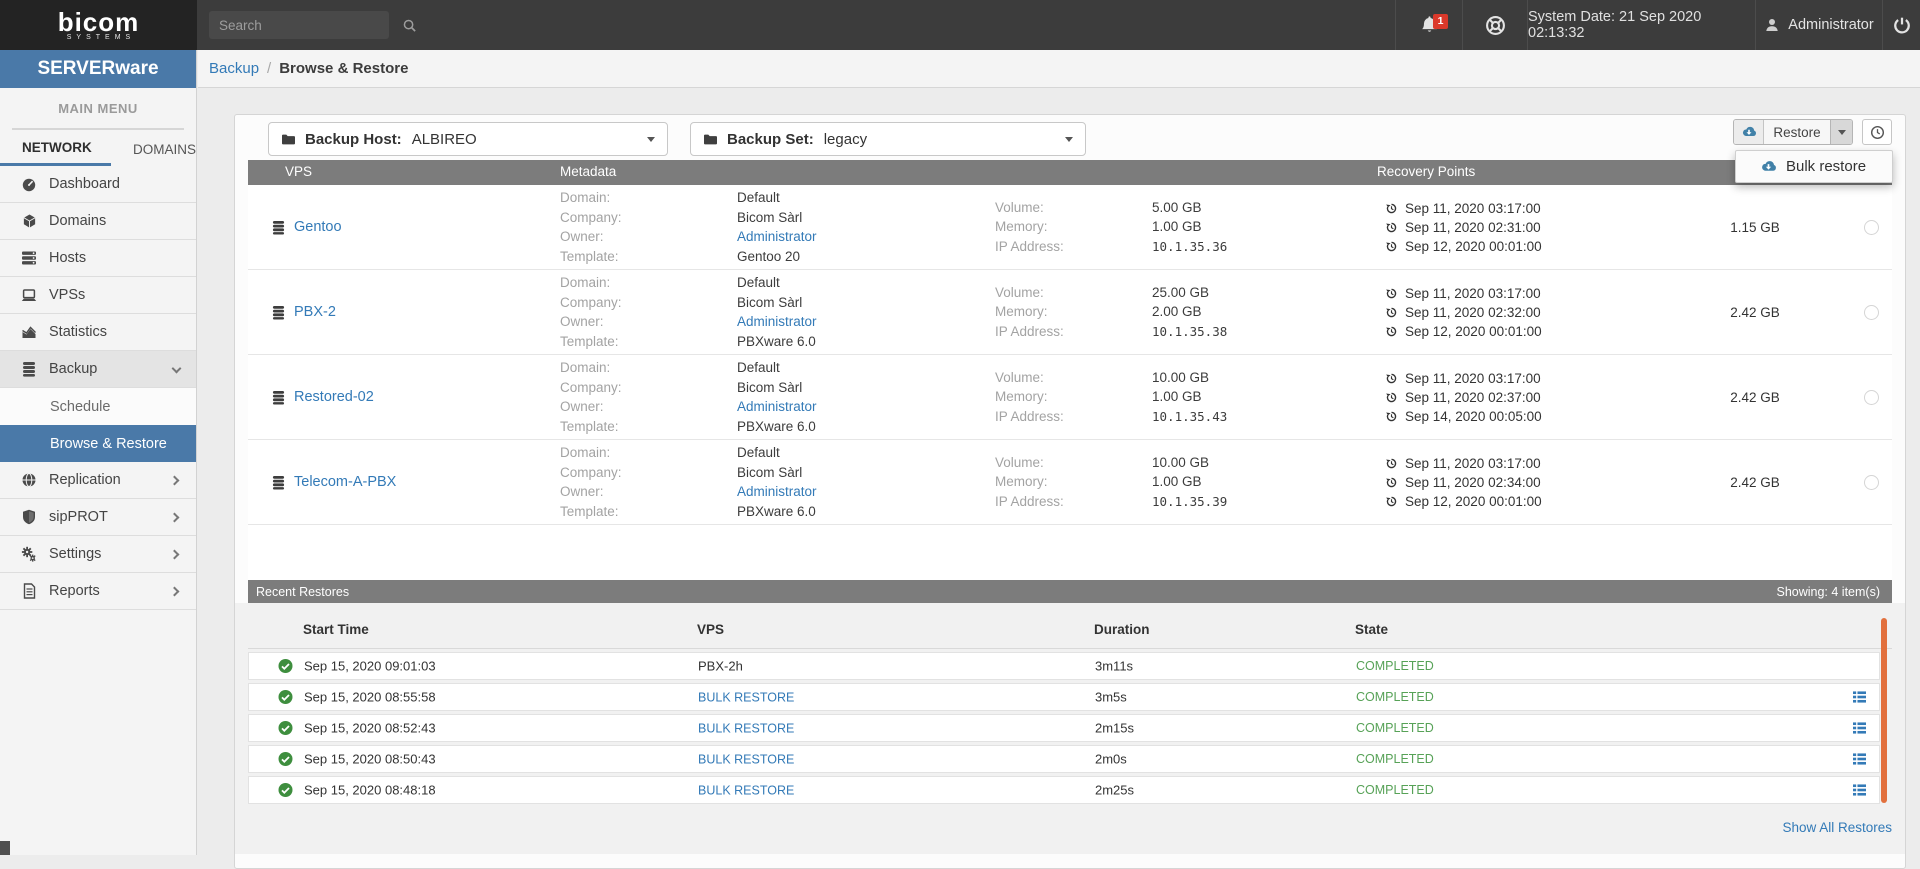 The image size is (1920, 869). What do you see at coordinates (1372, 629) in the screenshot?
I see `column-header-state: State` at bounding box center [1372, 629].